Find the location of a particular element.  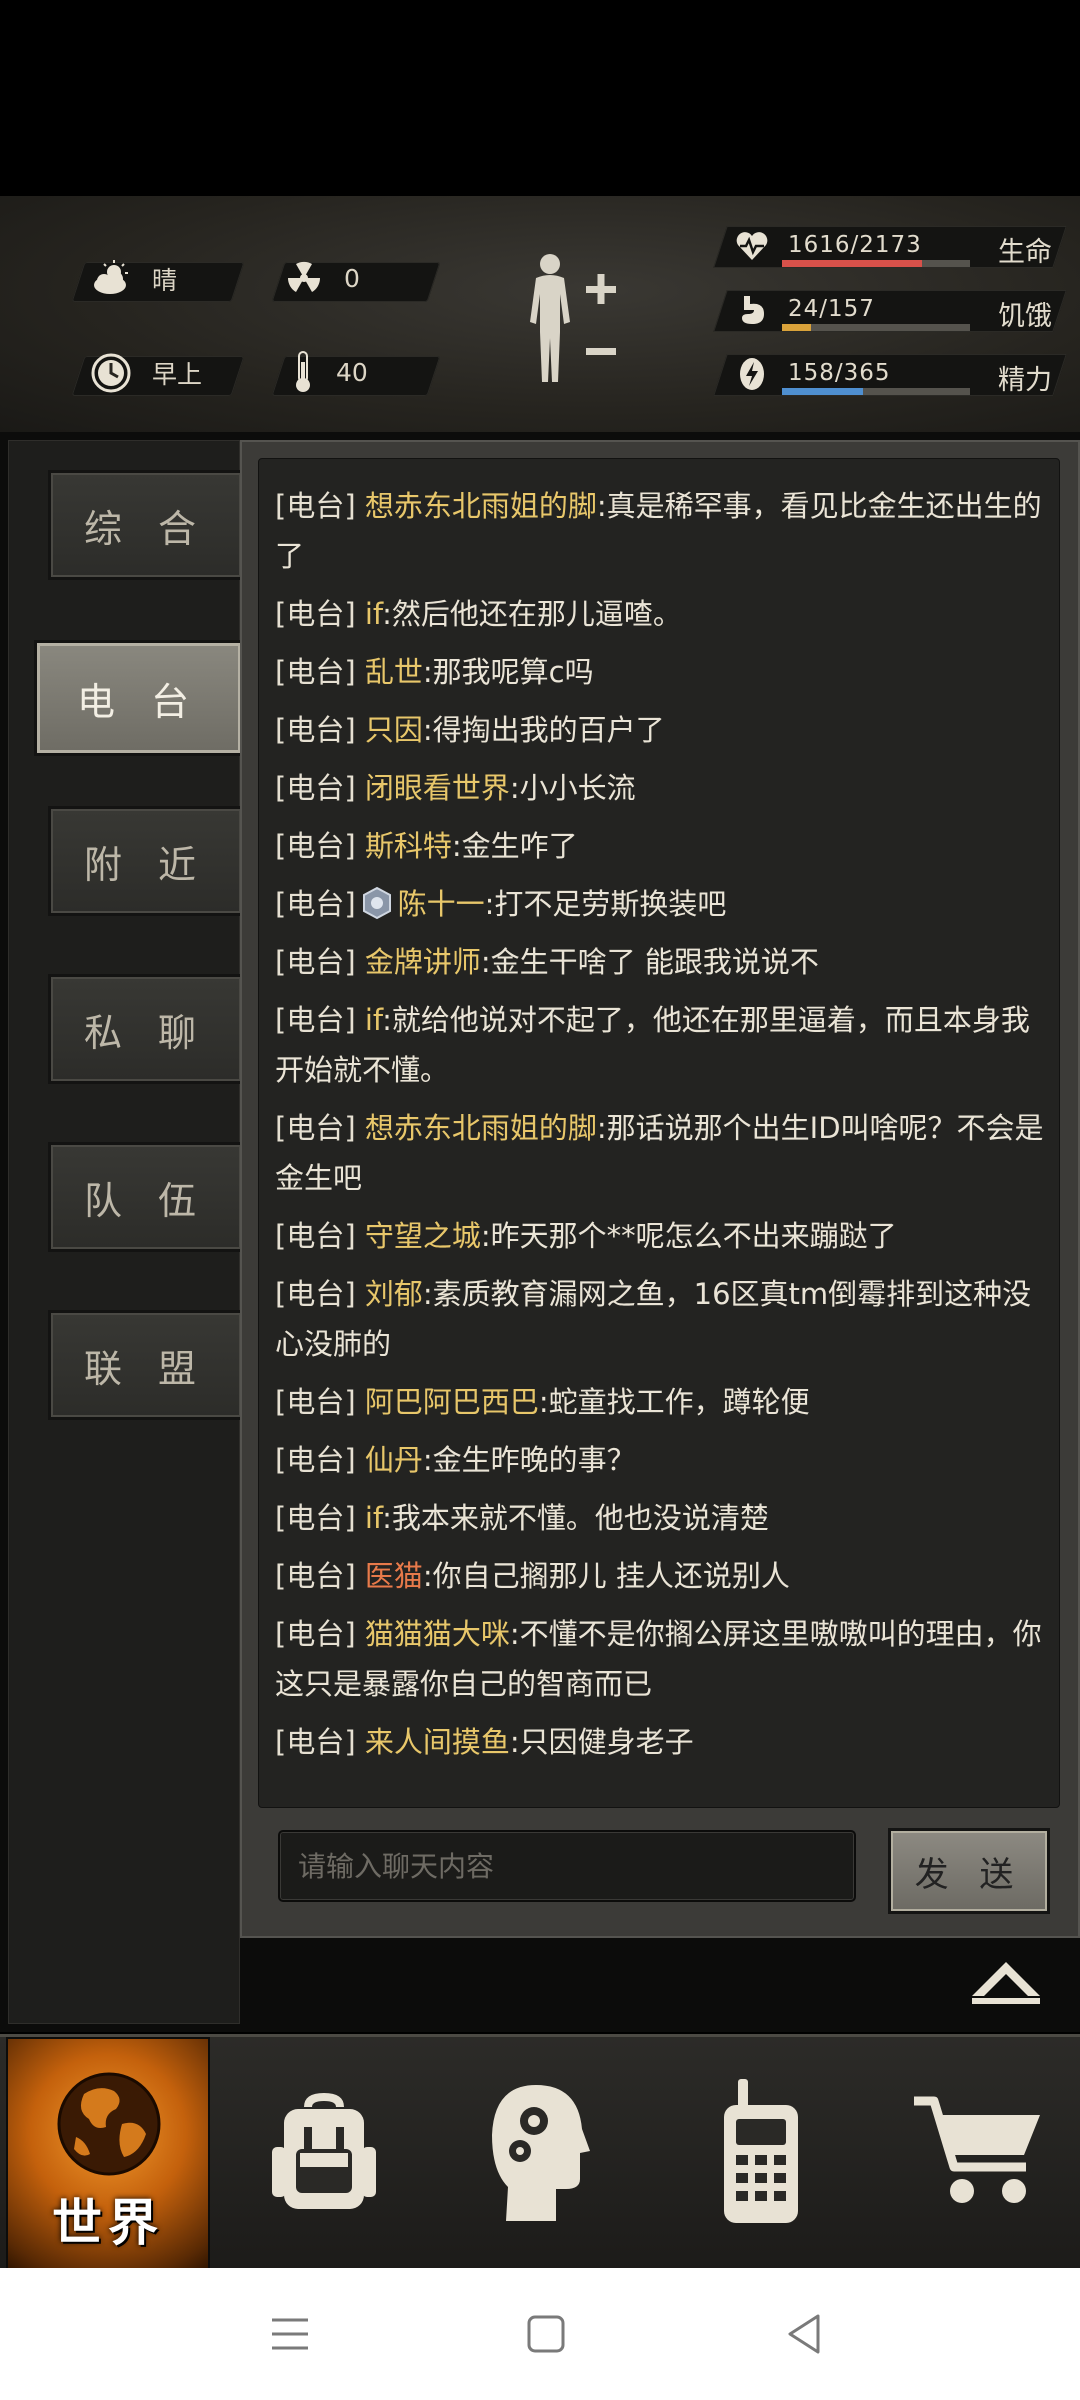

chat-input is located at coordinates (567, 1866).